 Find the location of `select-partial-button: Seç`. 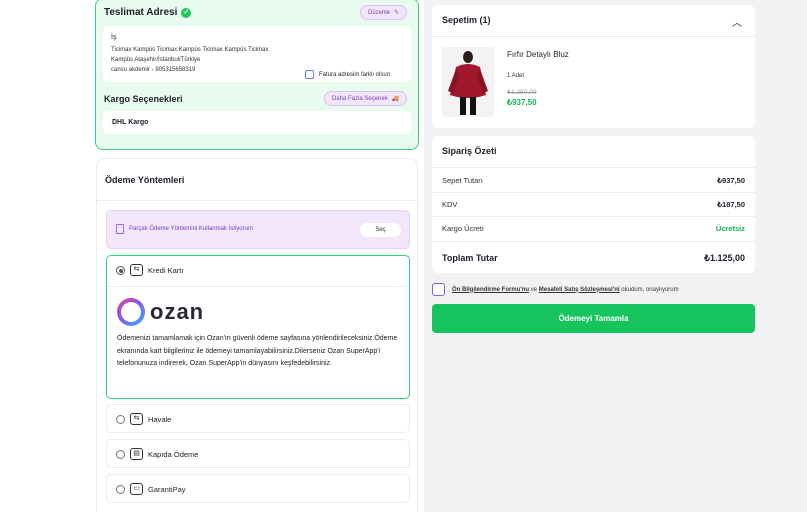

select-partial-button: Seç is located at coordinates (380, 230).